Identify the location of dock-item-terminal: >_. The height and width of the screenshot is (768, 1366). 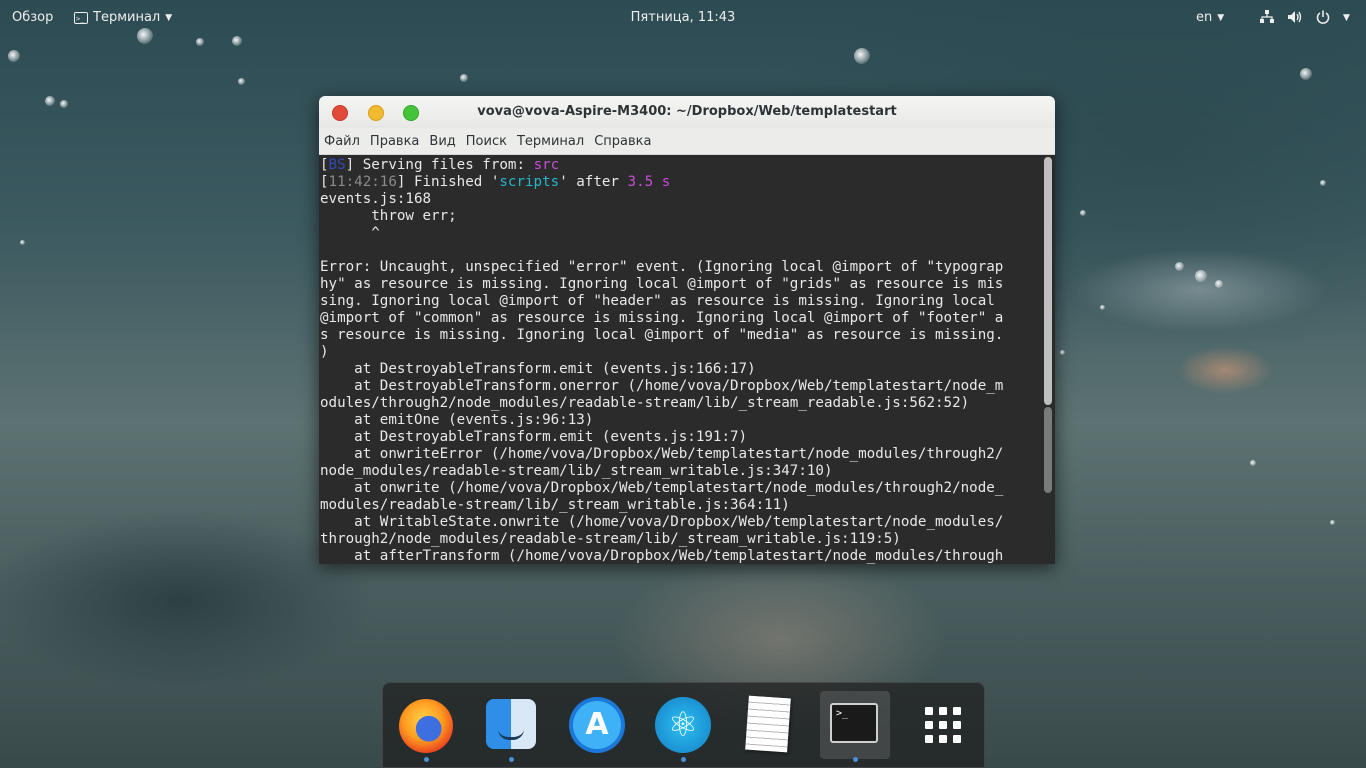
(855, 726).